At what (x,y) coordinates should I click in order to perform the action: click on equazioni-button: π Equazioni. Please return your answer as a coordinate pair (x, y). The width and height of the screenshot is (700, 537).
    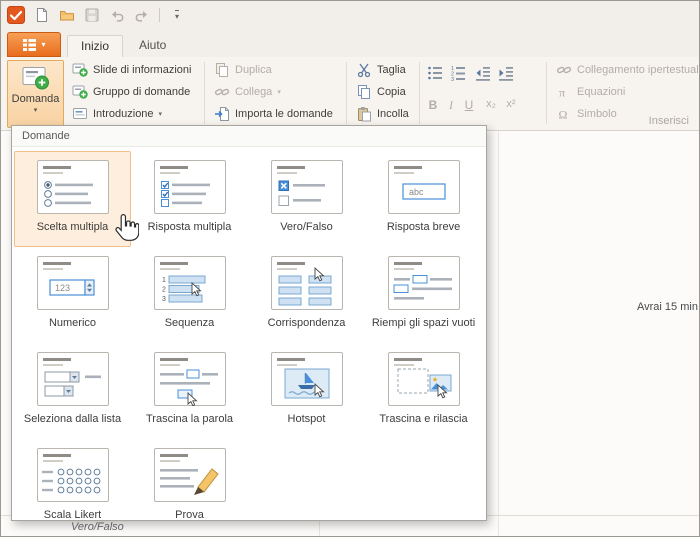
    Looking at the image, I should click on (590, 92).